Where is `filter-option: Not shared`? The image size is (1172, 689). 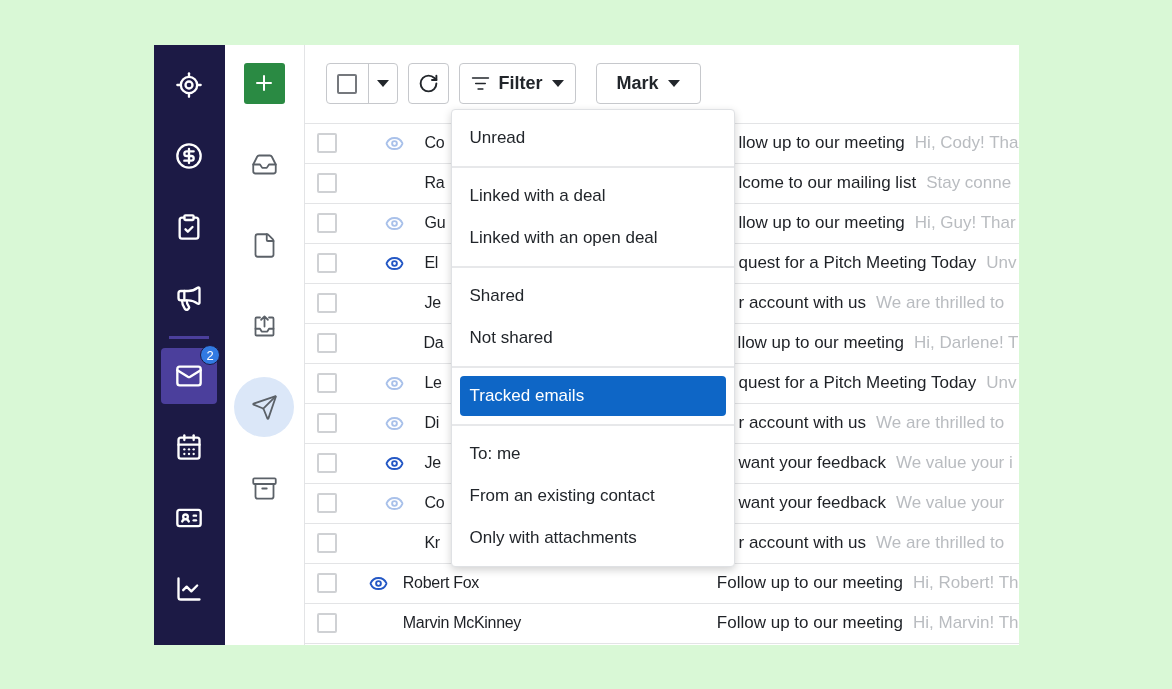
filter-option: Not shared is located at coordinates (592, 337).